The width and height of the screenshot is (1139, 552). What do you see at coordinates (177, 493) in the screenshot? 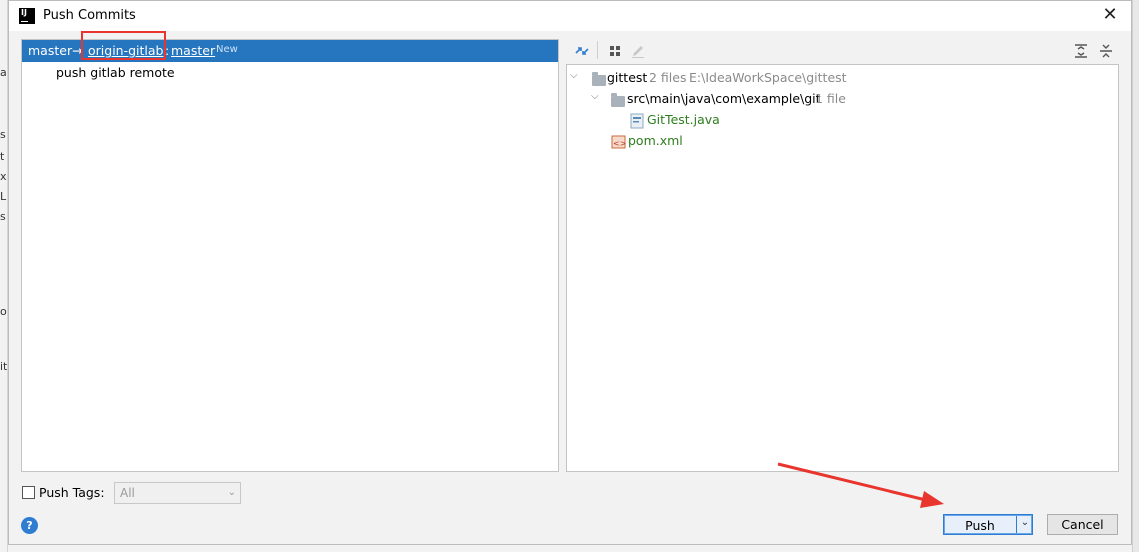
I see `push-tags-select: All ⌄` at bounding box center [177, 493].